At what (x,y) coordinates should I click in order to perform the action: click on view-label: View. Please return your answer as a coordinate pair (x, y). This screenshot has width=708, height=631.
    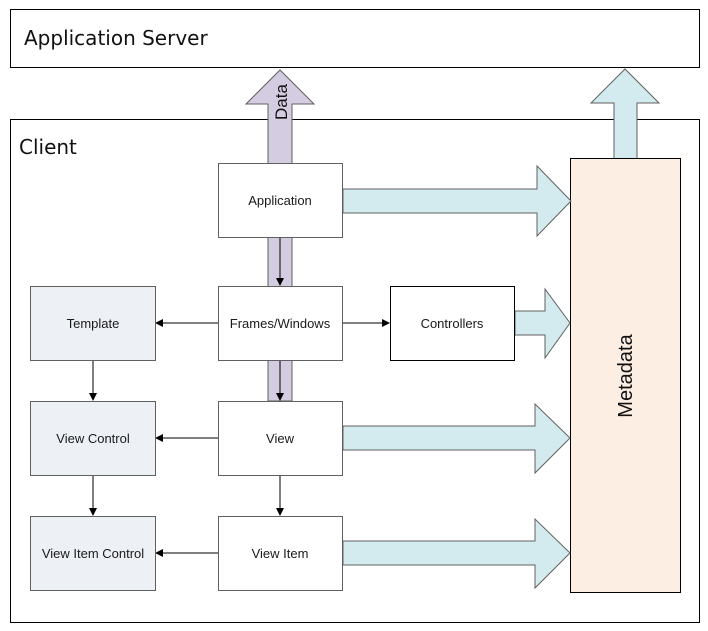
    Looking at the image, I should click on (280, 438).